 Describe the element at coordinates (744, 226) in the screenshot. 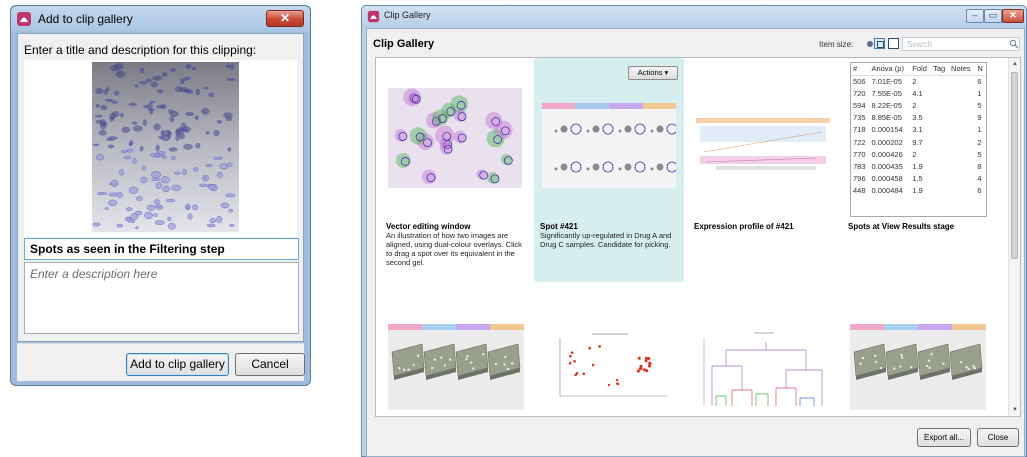

I see `clip-title: Expression profile of #421` at that location.